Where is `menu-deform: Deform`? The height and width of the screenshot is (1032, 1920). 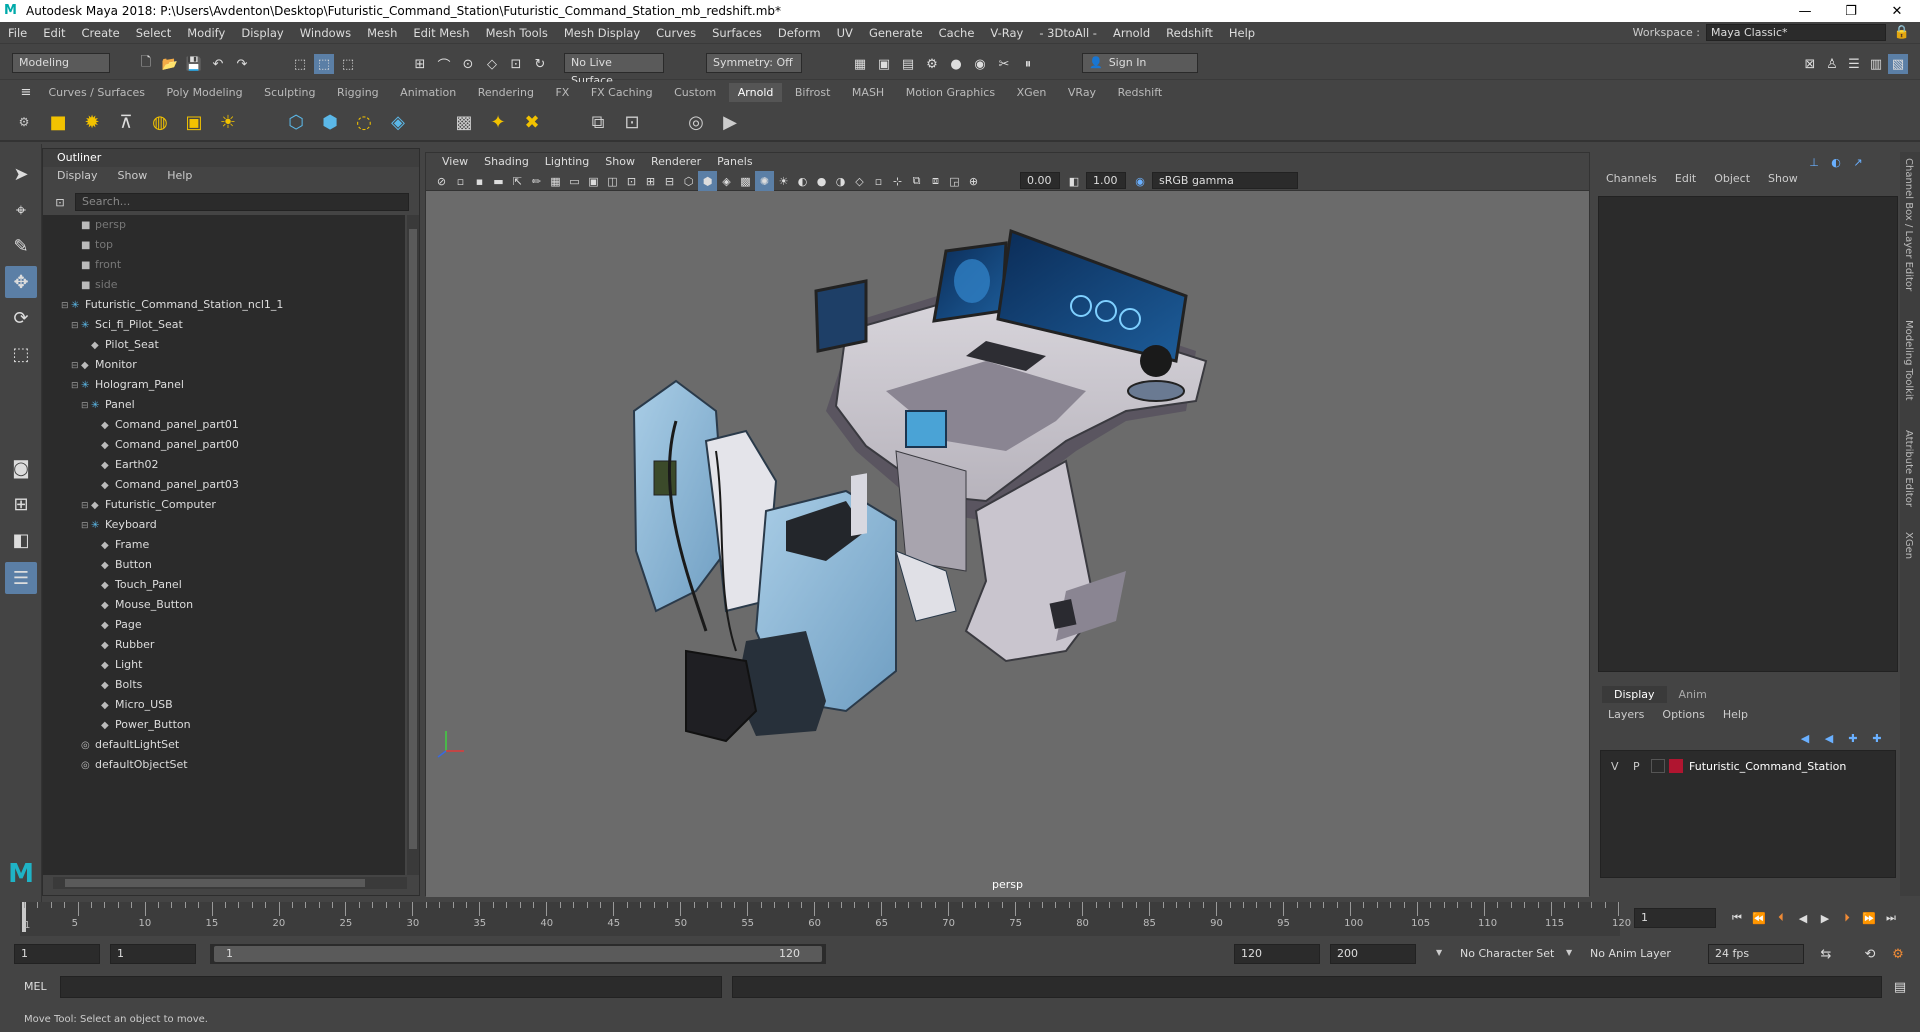
menu-deform: Deform is located at coordinates (799, 33).